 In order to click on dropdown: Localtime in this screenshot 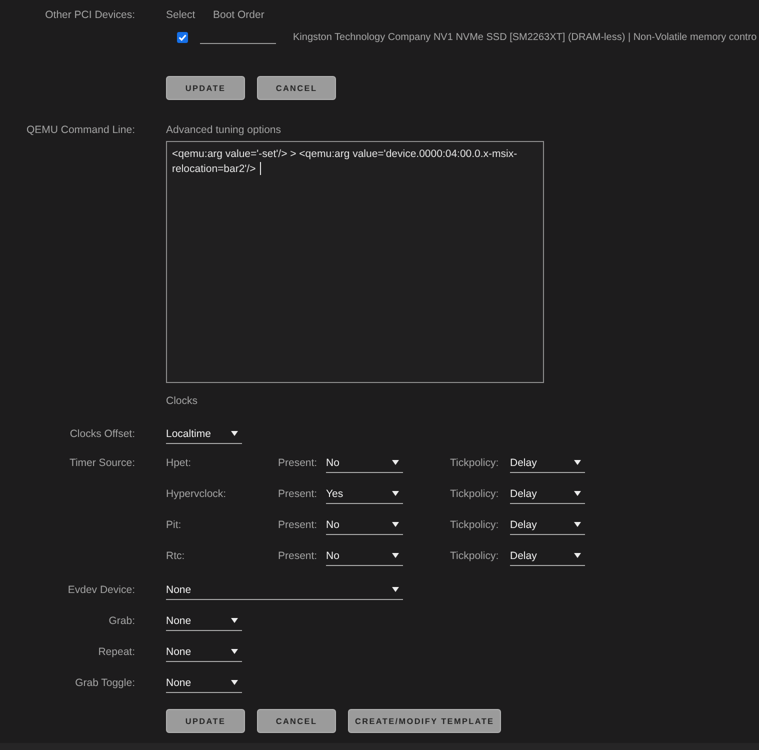, I will do `click(204, 434)`.